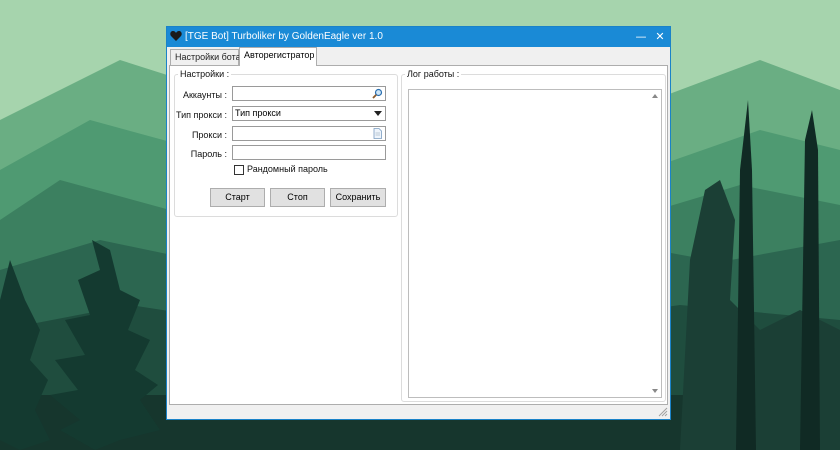 This screenshot has height=450, width=840. Describe the element at coordinates (433, 74) in the screenshot. I see `log-group-label: Лог работы :` at that location.